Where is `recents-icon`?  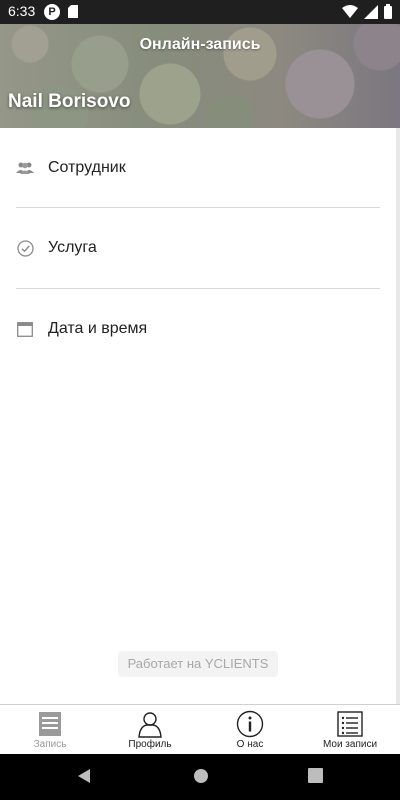
recents-icon is located at coordinates (315, 778).